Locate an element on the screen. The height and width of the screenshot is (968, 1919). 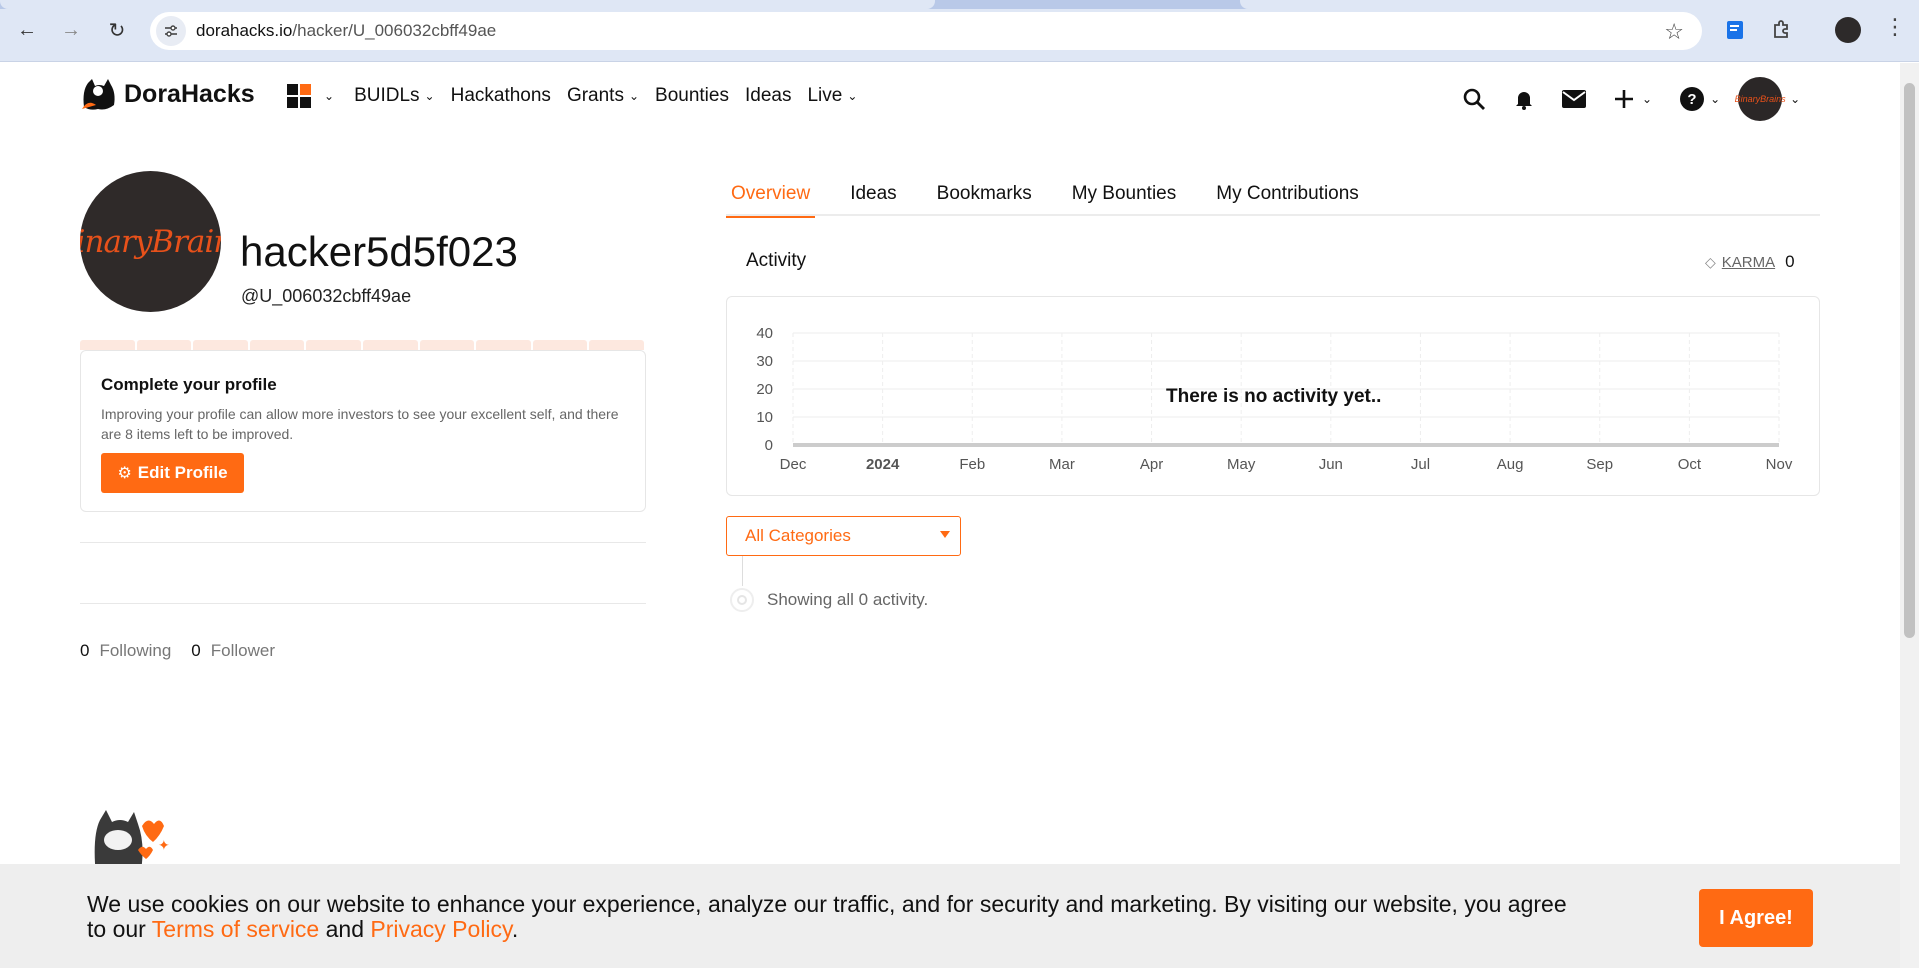
browser-menu-icon: ⋮ is located at coordinates (1895, 27).